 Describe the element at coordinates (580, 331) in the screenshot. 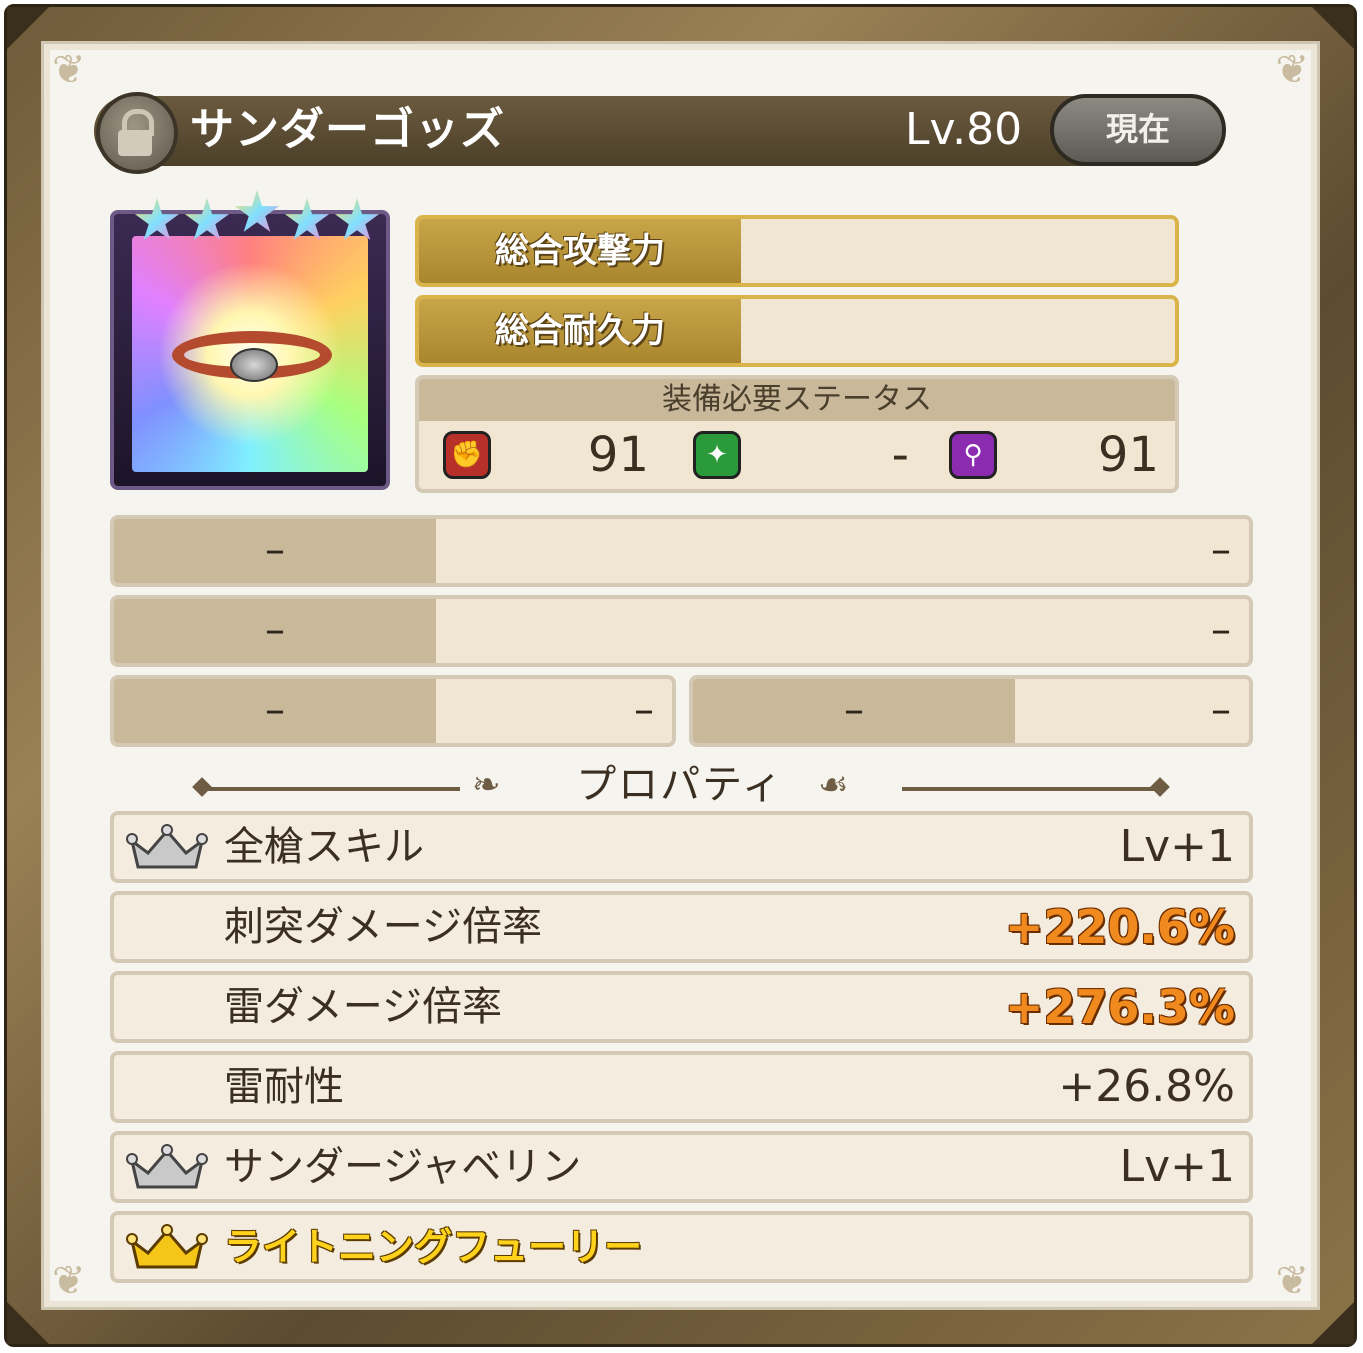

I see `total-durability-label: 総合耐久力` at that location.